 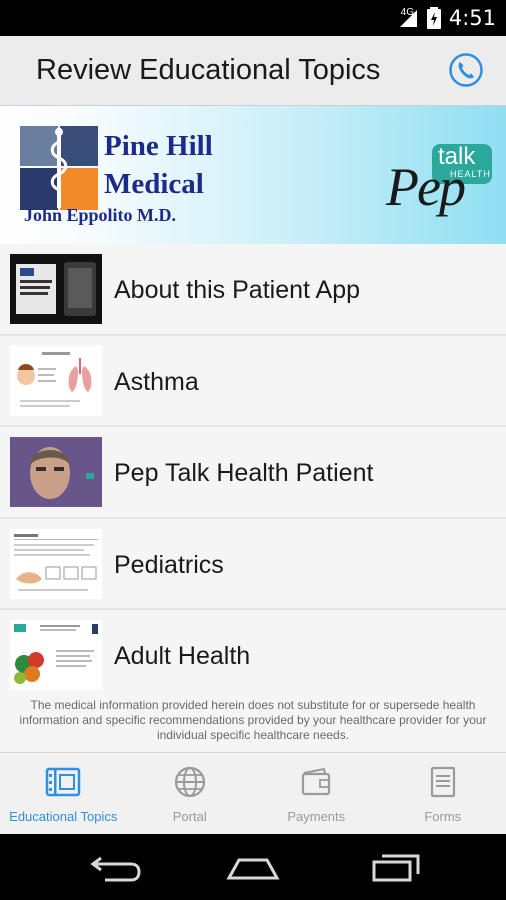 What do you see at coordinates (426, 187) in the screenshot?
I see `pep-logo-script: Pep` at bounding box center [426, 187].